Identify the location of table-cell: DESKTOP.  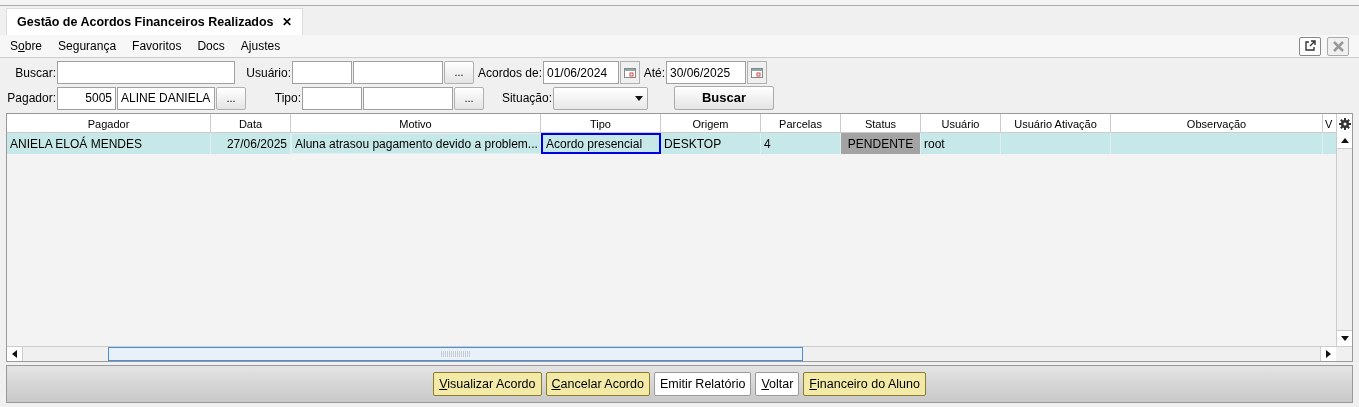
(711, 143).